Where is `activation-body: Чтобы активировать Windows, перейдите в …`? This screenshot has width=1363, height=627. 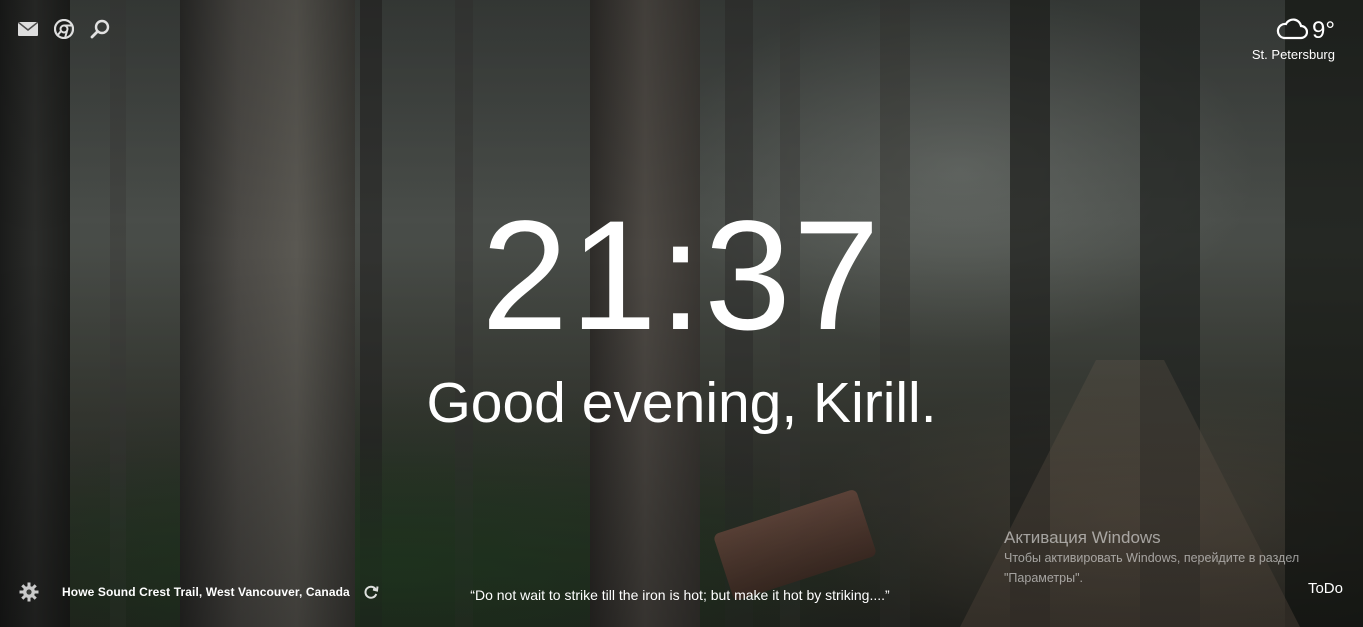 activation-body: Чтобы активировать Windows, перейдите в … is located at coordinates (1152, 568).